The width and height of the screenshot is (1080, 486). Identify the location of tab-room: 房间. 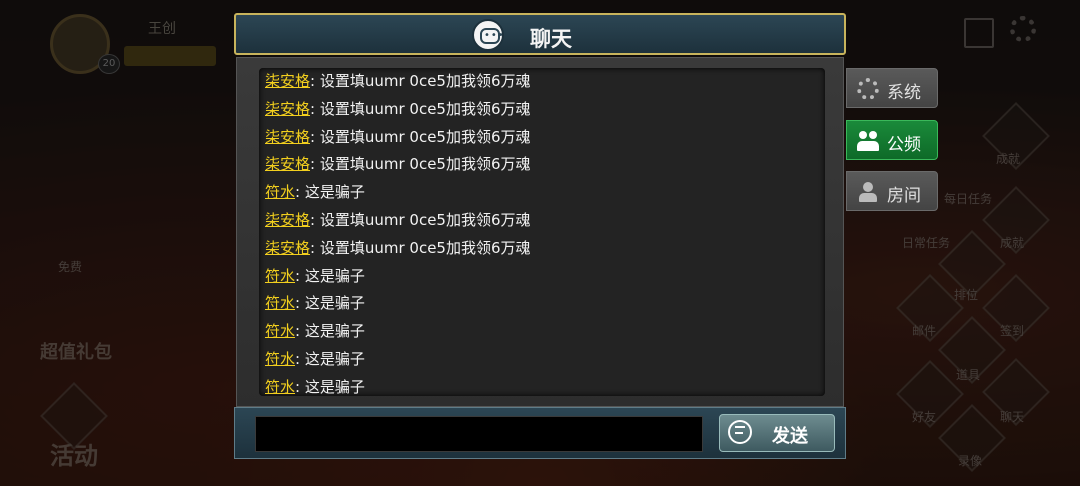
(892, 191).